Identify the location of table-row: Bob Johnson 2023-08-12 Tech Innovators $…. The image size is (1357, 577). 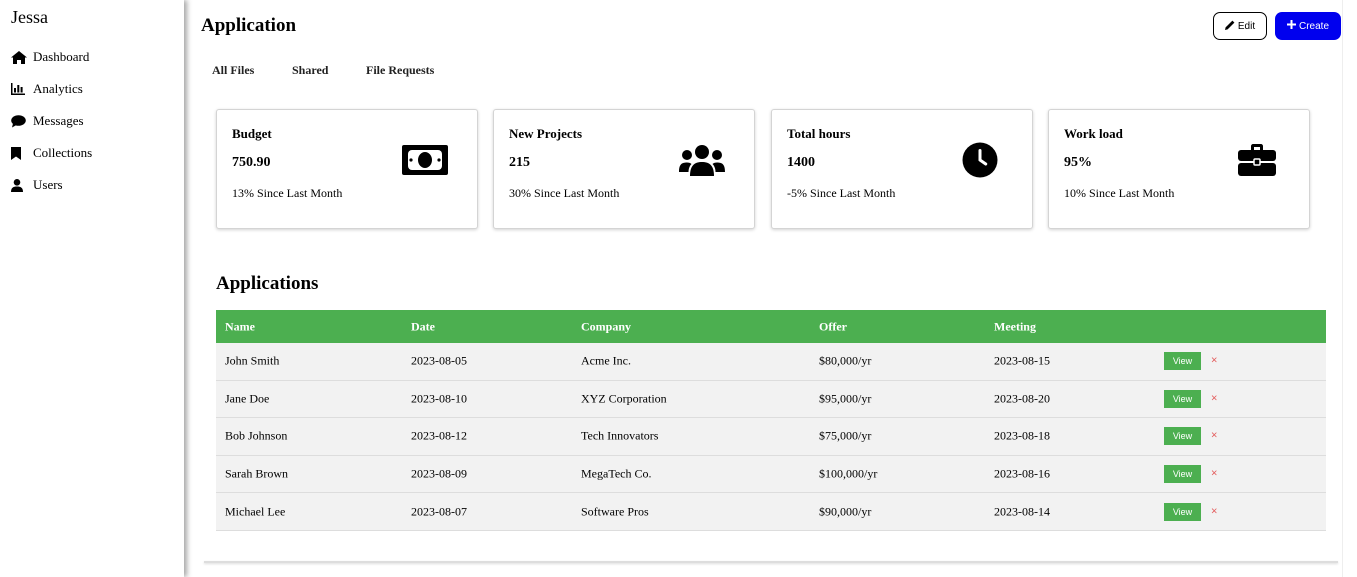
(771, 437).